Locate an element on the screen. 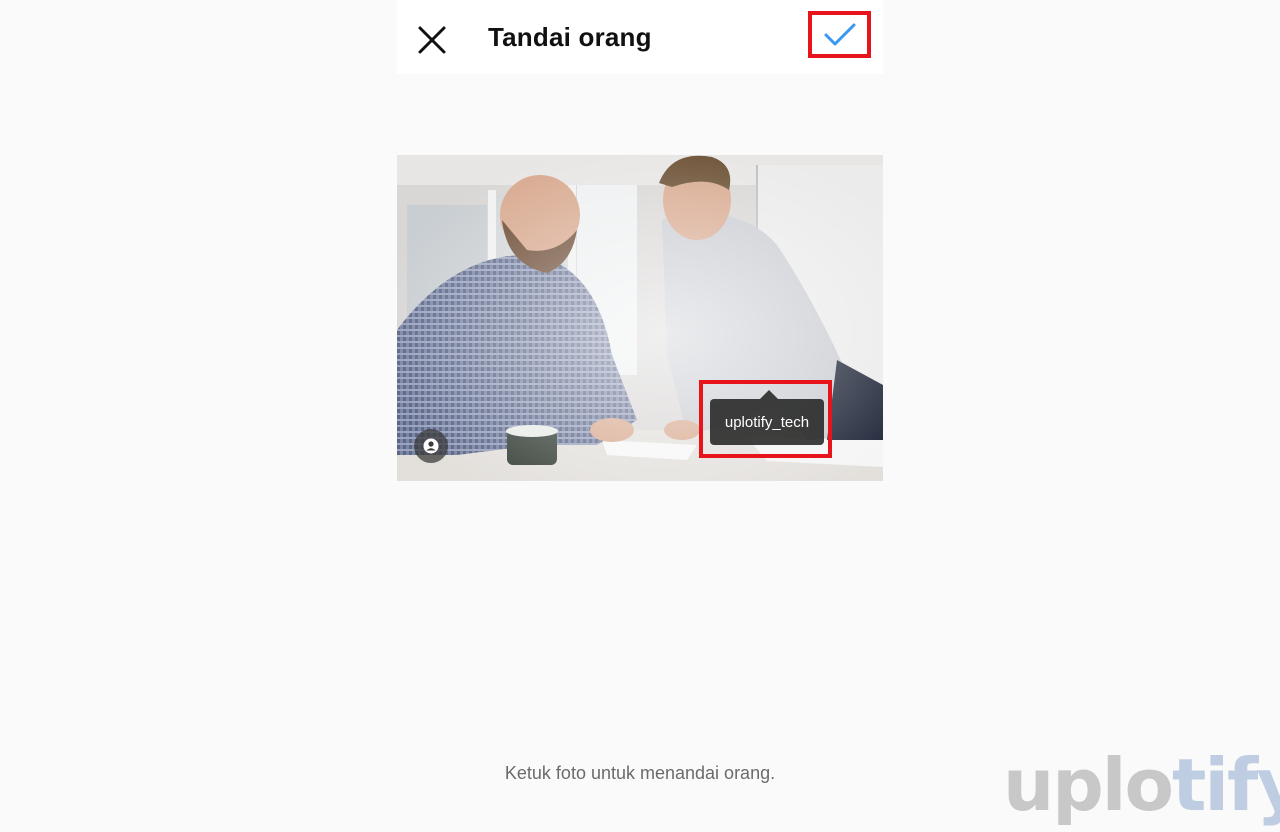 The image size is (1280, 832). user-icon is located at coordinates (431, 446).